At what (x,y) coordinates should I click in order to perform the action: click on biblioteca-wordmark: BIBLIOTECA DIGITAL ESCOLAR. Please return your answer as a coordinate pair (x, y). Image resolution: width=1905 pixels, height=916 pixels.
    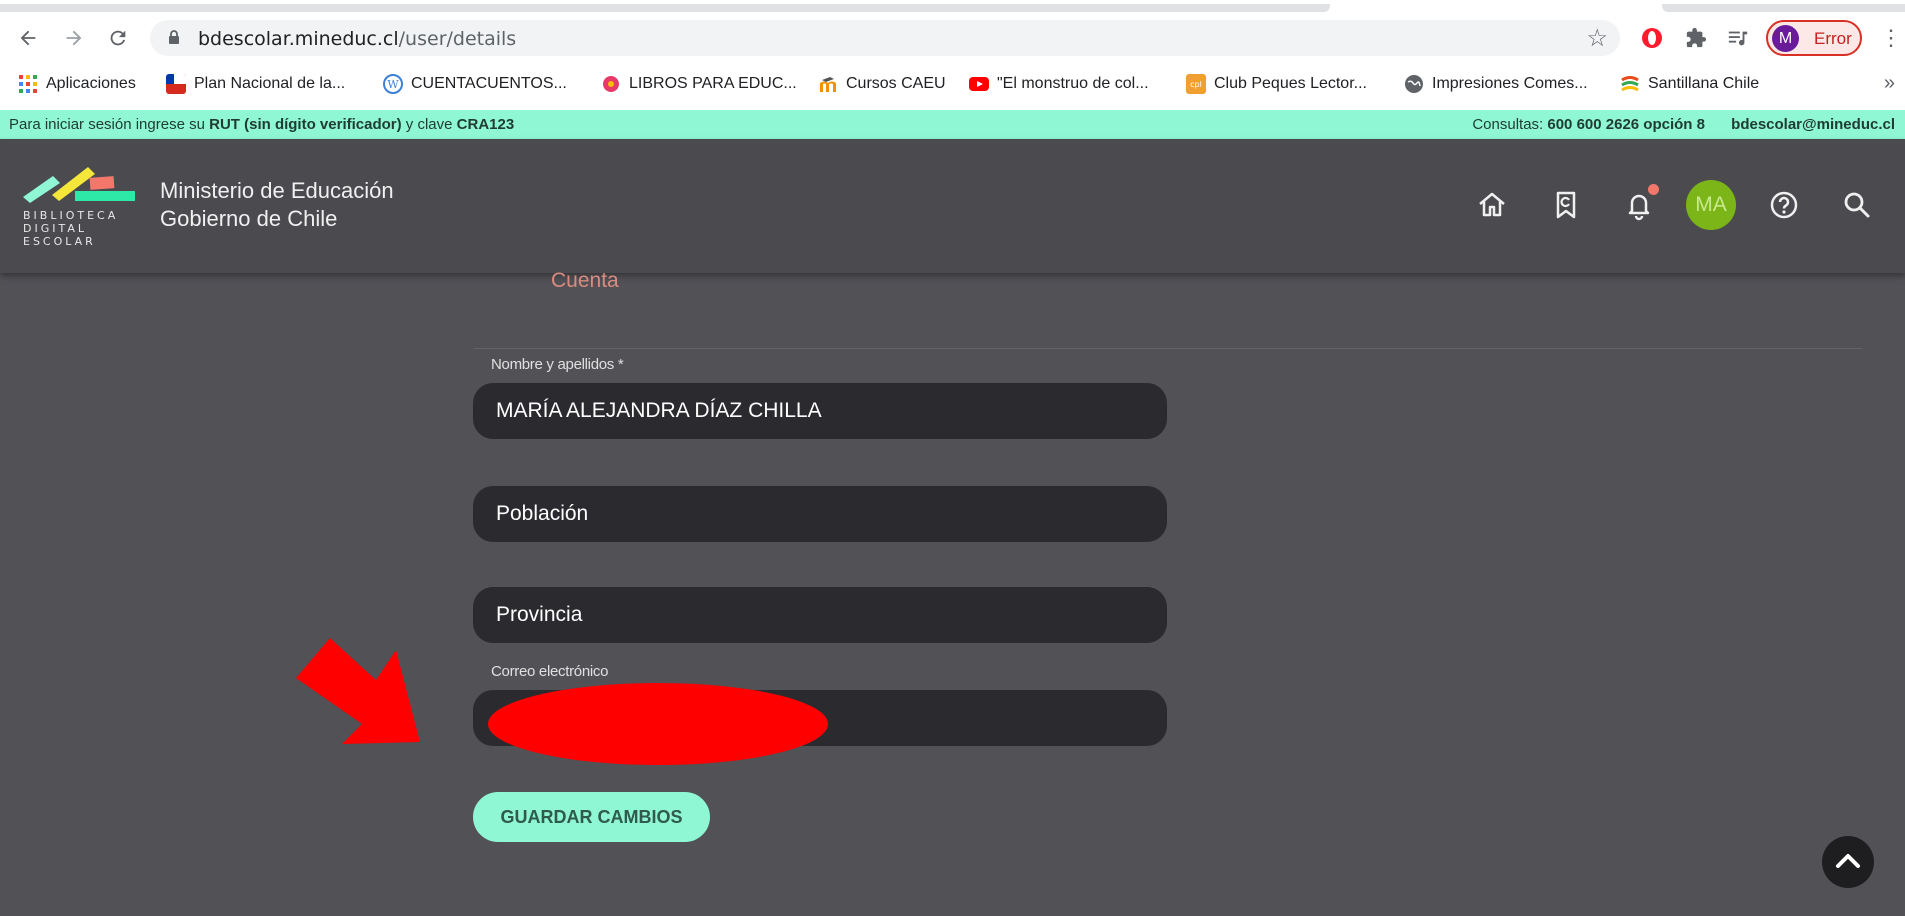
    Looking at the image, I should click on (71, 228).